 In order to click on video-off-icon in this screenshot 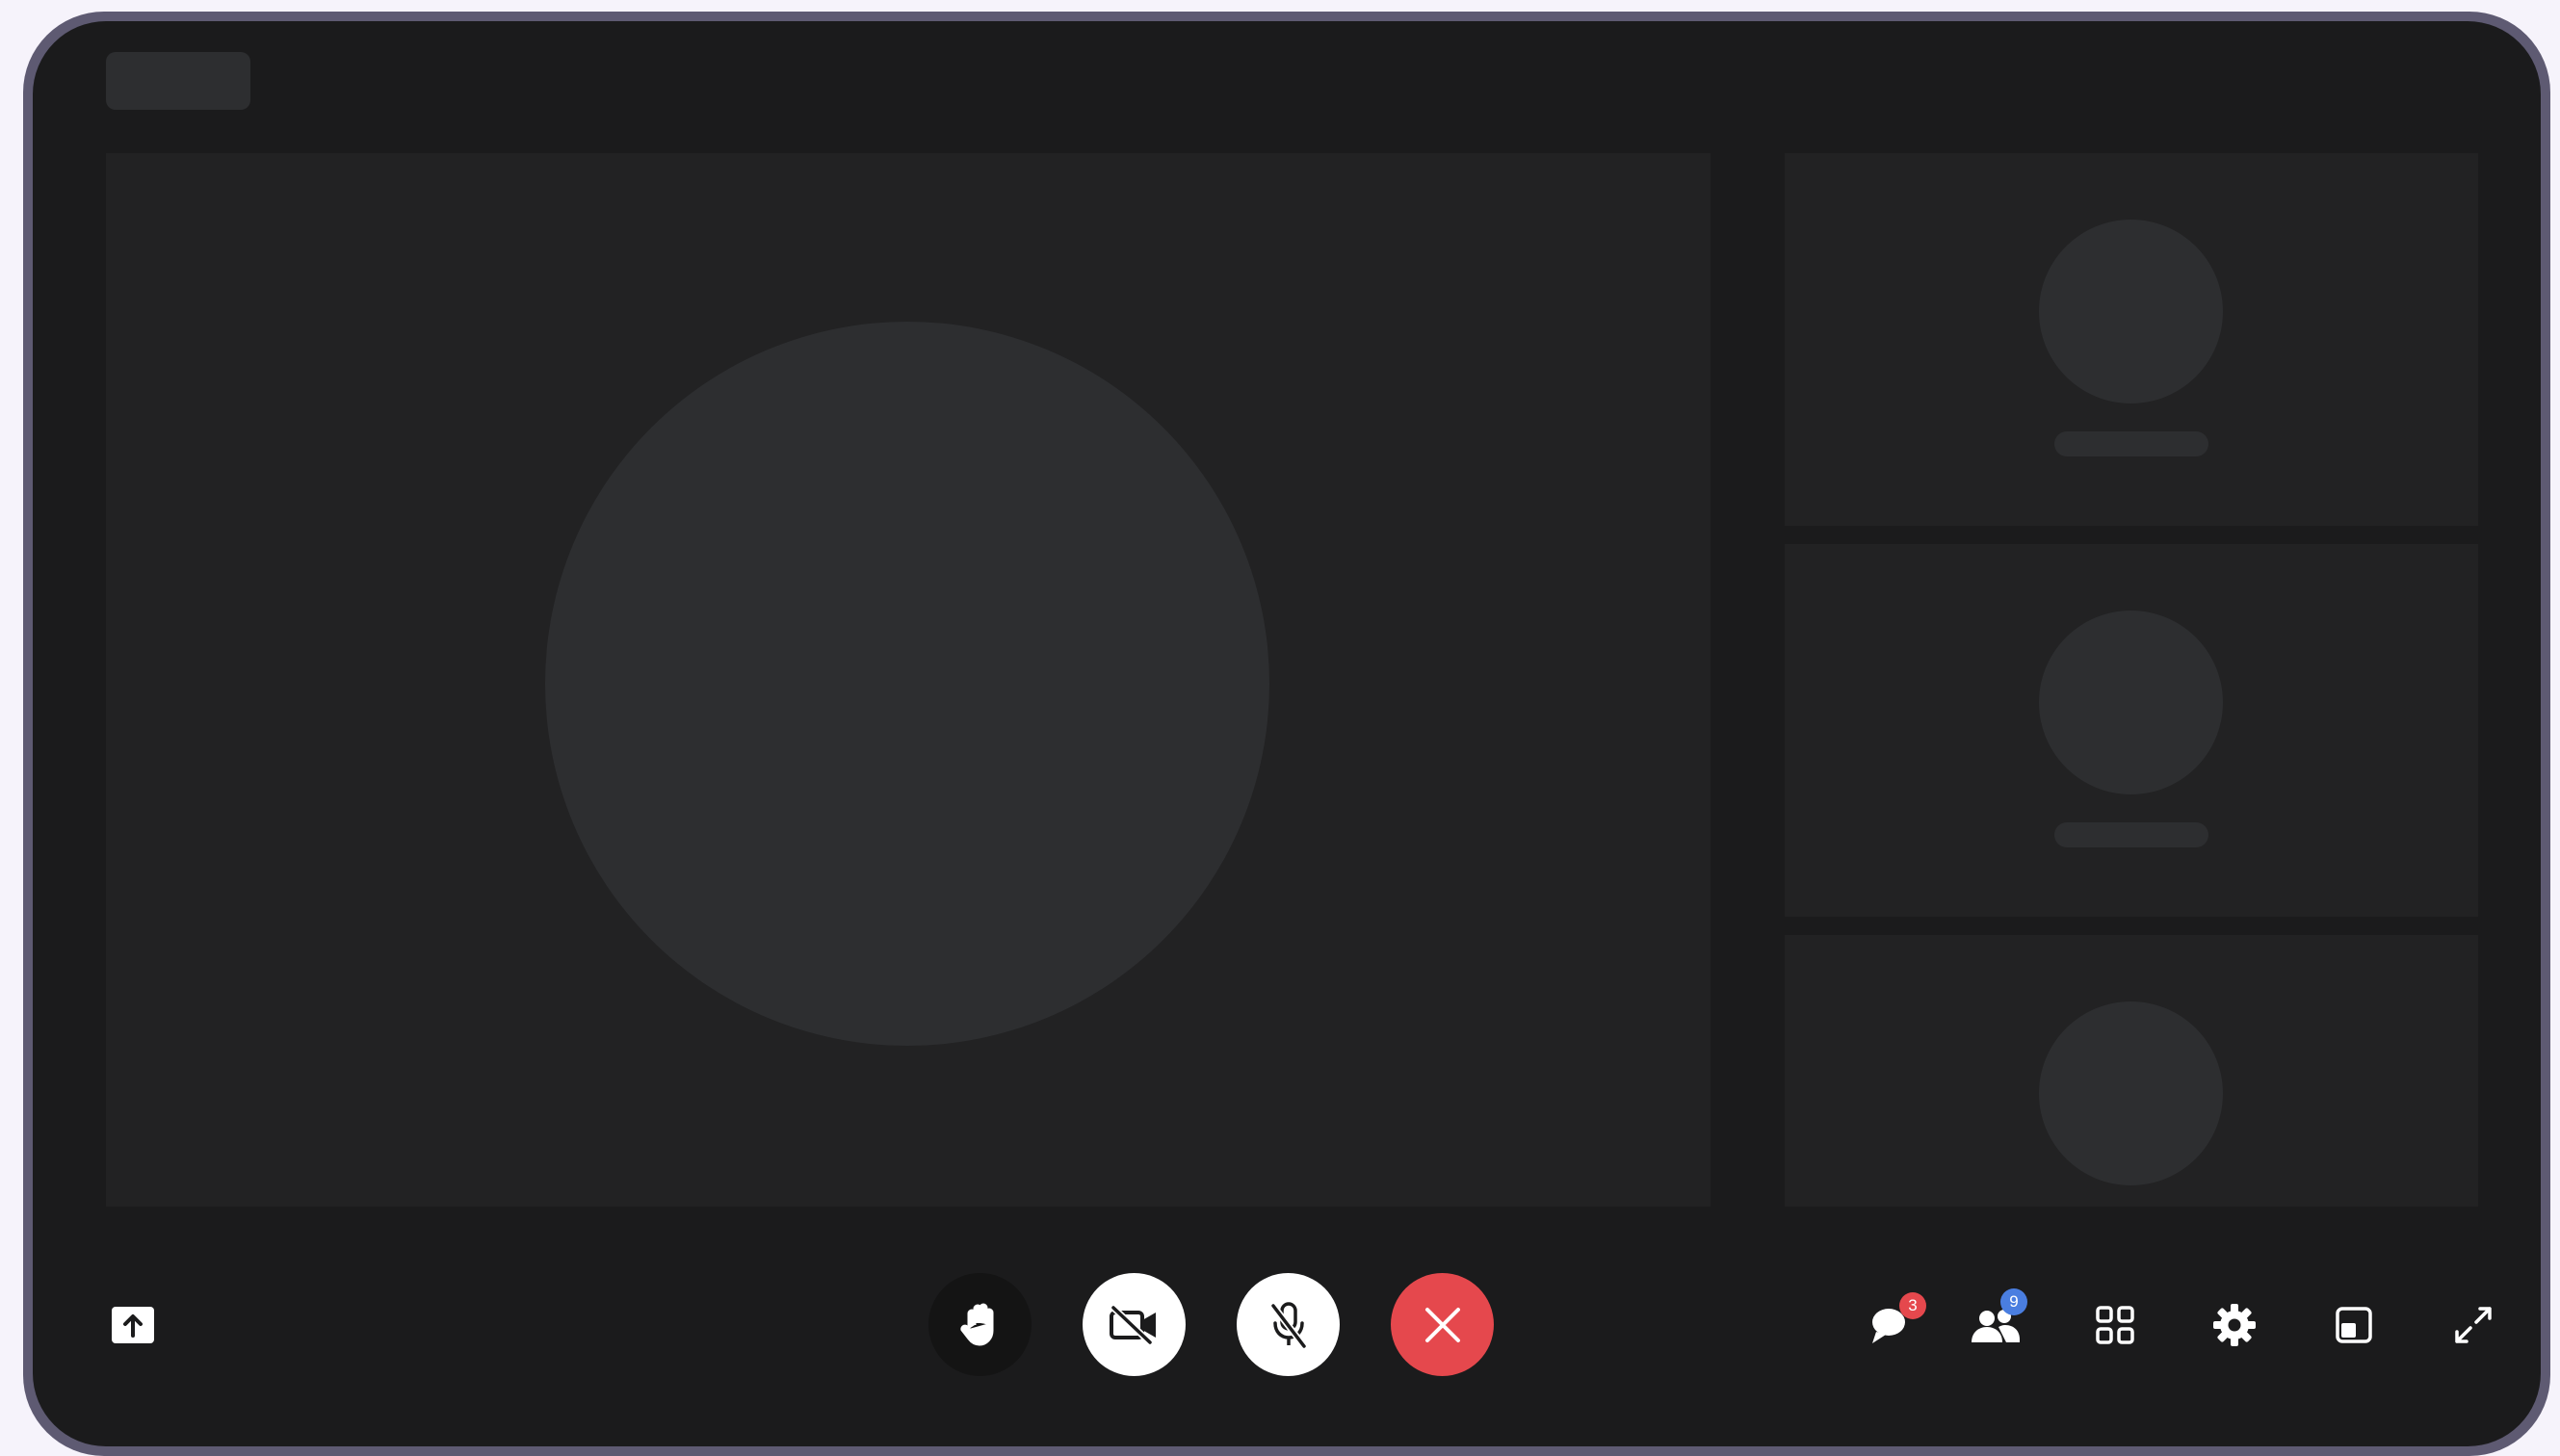, I will do `click(1135, 1325)`.